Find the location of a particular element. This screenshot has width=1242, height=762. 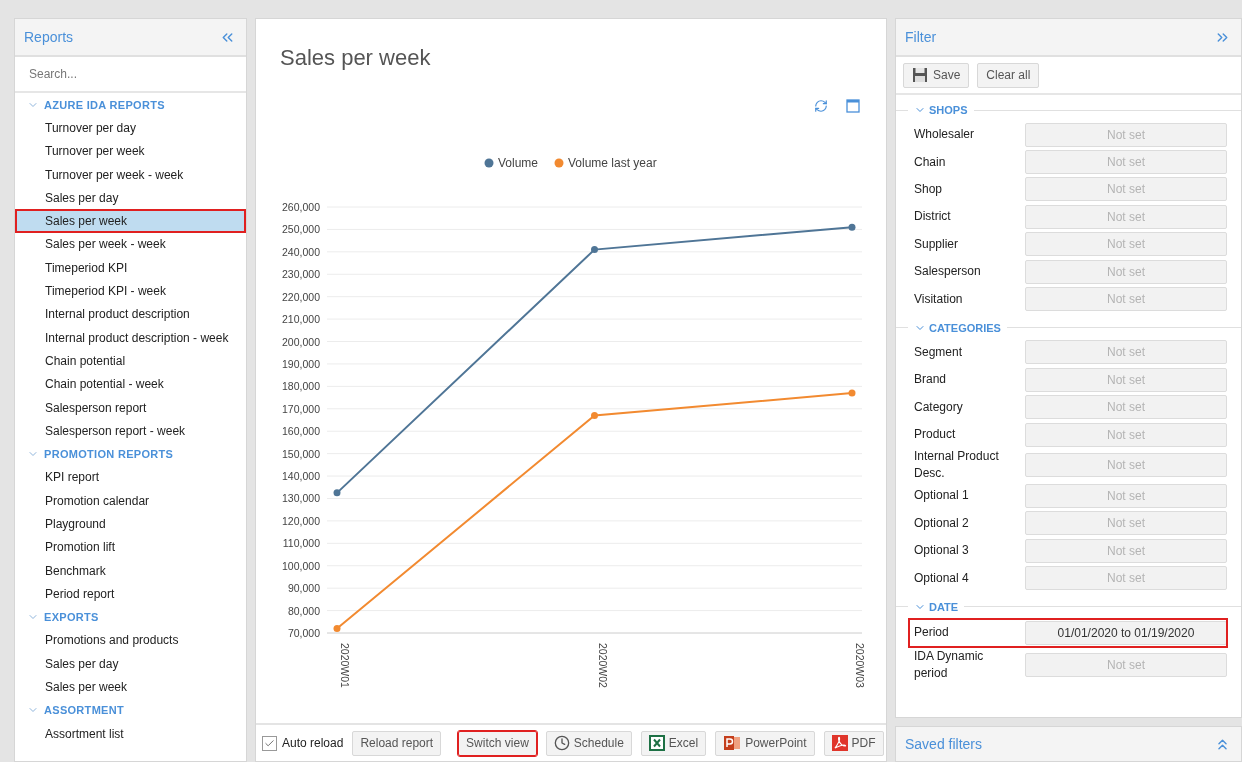

filter-label: Chain is located at coordinates (930, 162).